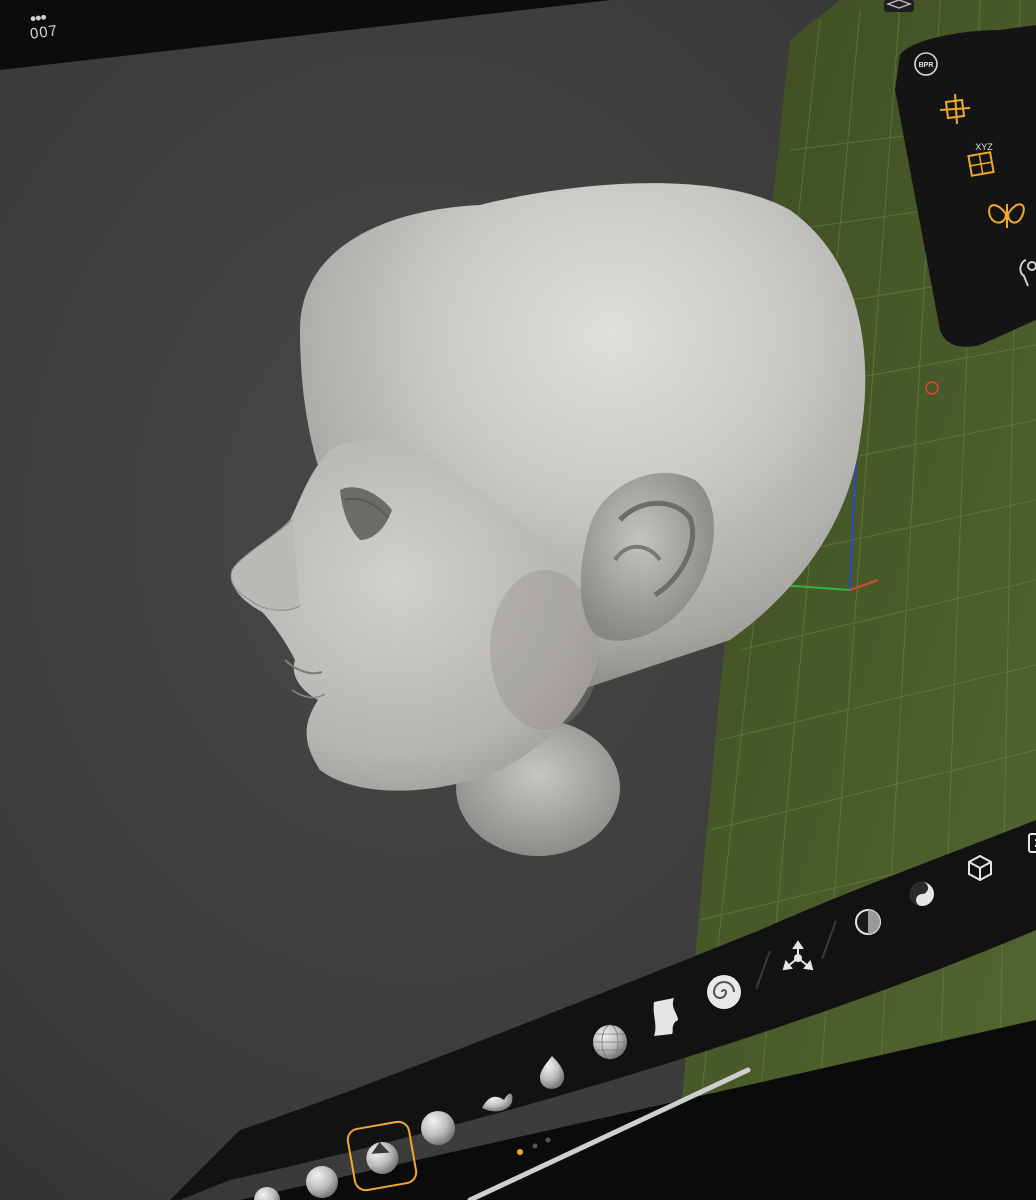  I want to click on brush-twist, so click(724, 992).